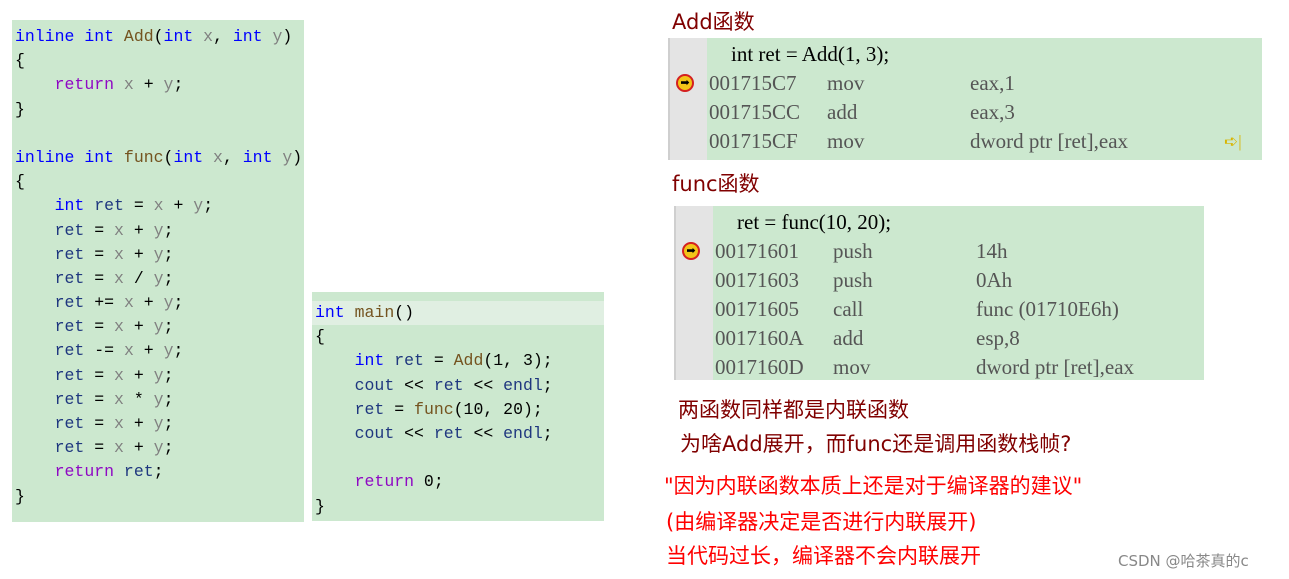 Image resolution: width=1289 pixels, height=579 pixels. What do you see at coordinates (821, 522) in the screenshot?
I see `answer-line-2: (由编译器决定是否进行内联展开)` at bounding box center [821, 522].